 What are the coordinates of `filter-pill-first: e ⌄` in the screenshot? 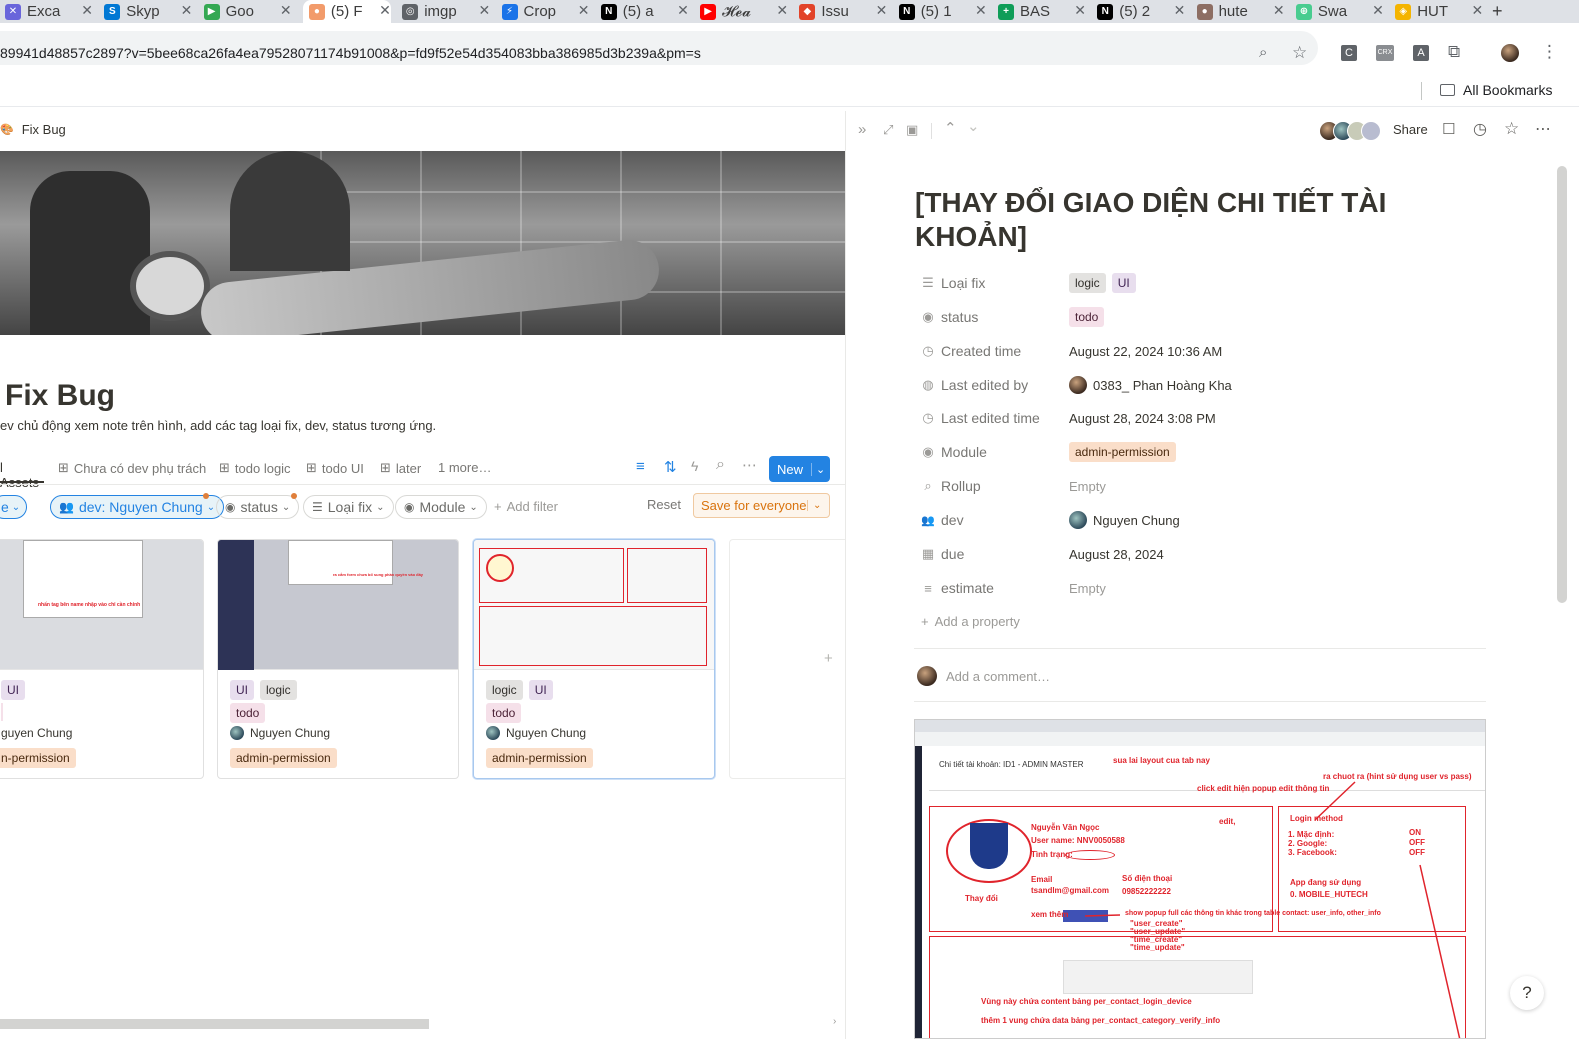 It's located at (13, 507).